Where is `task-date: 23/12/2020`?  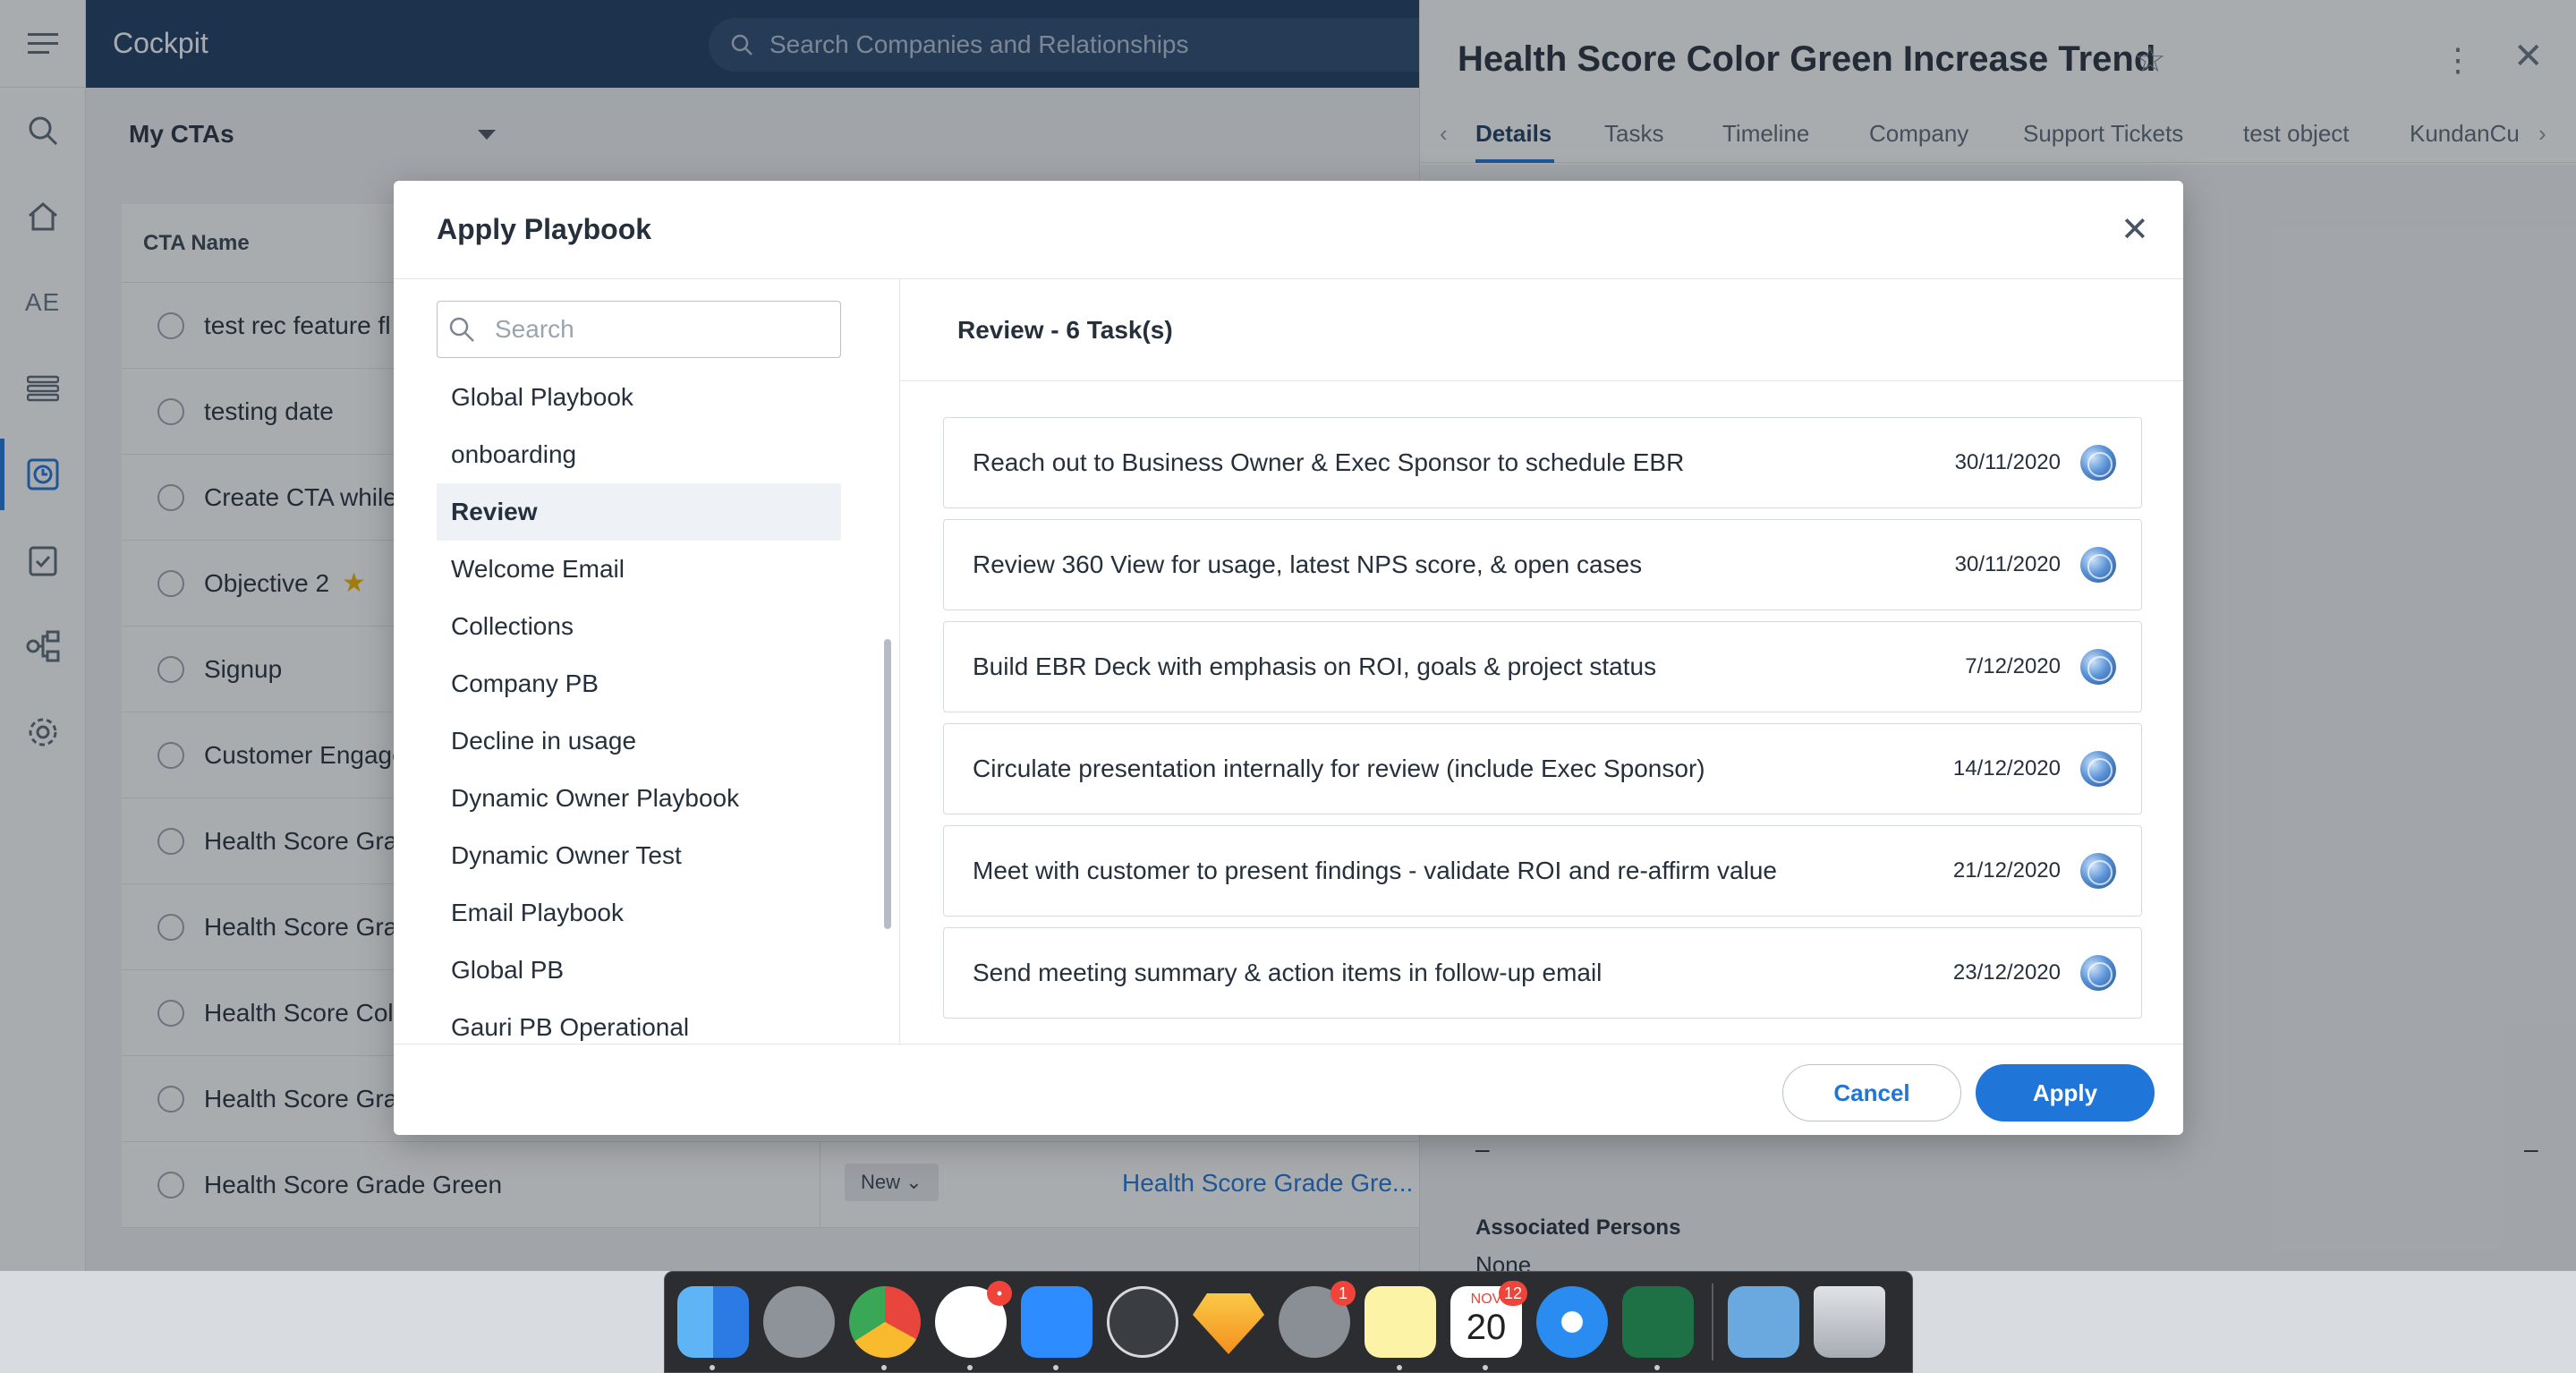
task-date: 23/12/2020 is located at coordinates (2006, 972).